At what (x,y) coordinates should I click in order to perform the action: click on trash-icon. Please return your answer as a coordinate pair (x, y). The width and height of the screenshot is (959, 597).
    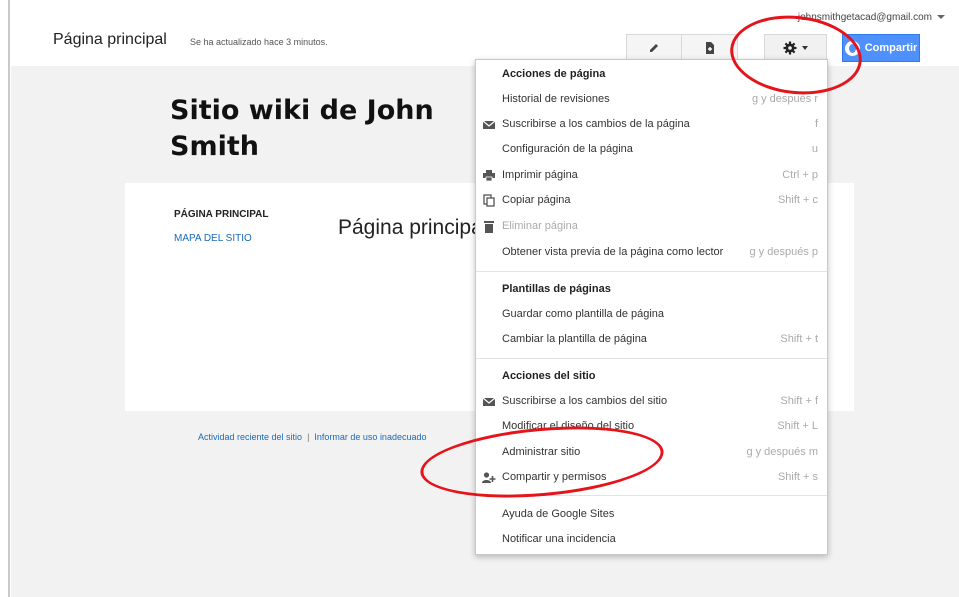
    Looking at the image, I should click on (489, 227).